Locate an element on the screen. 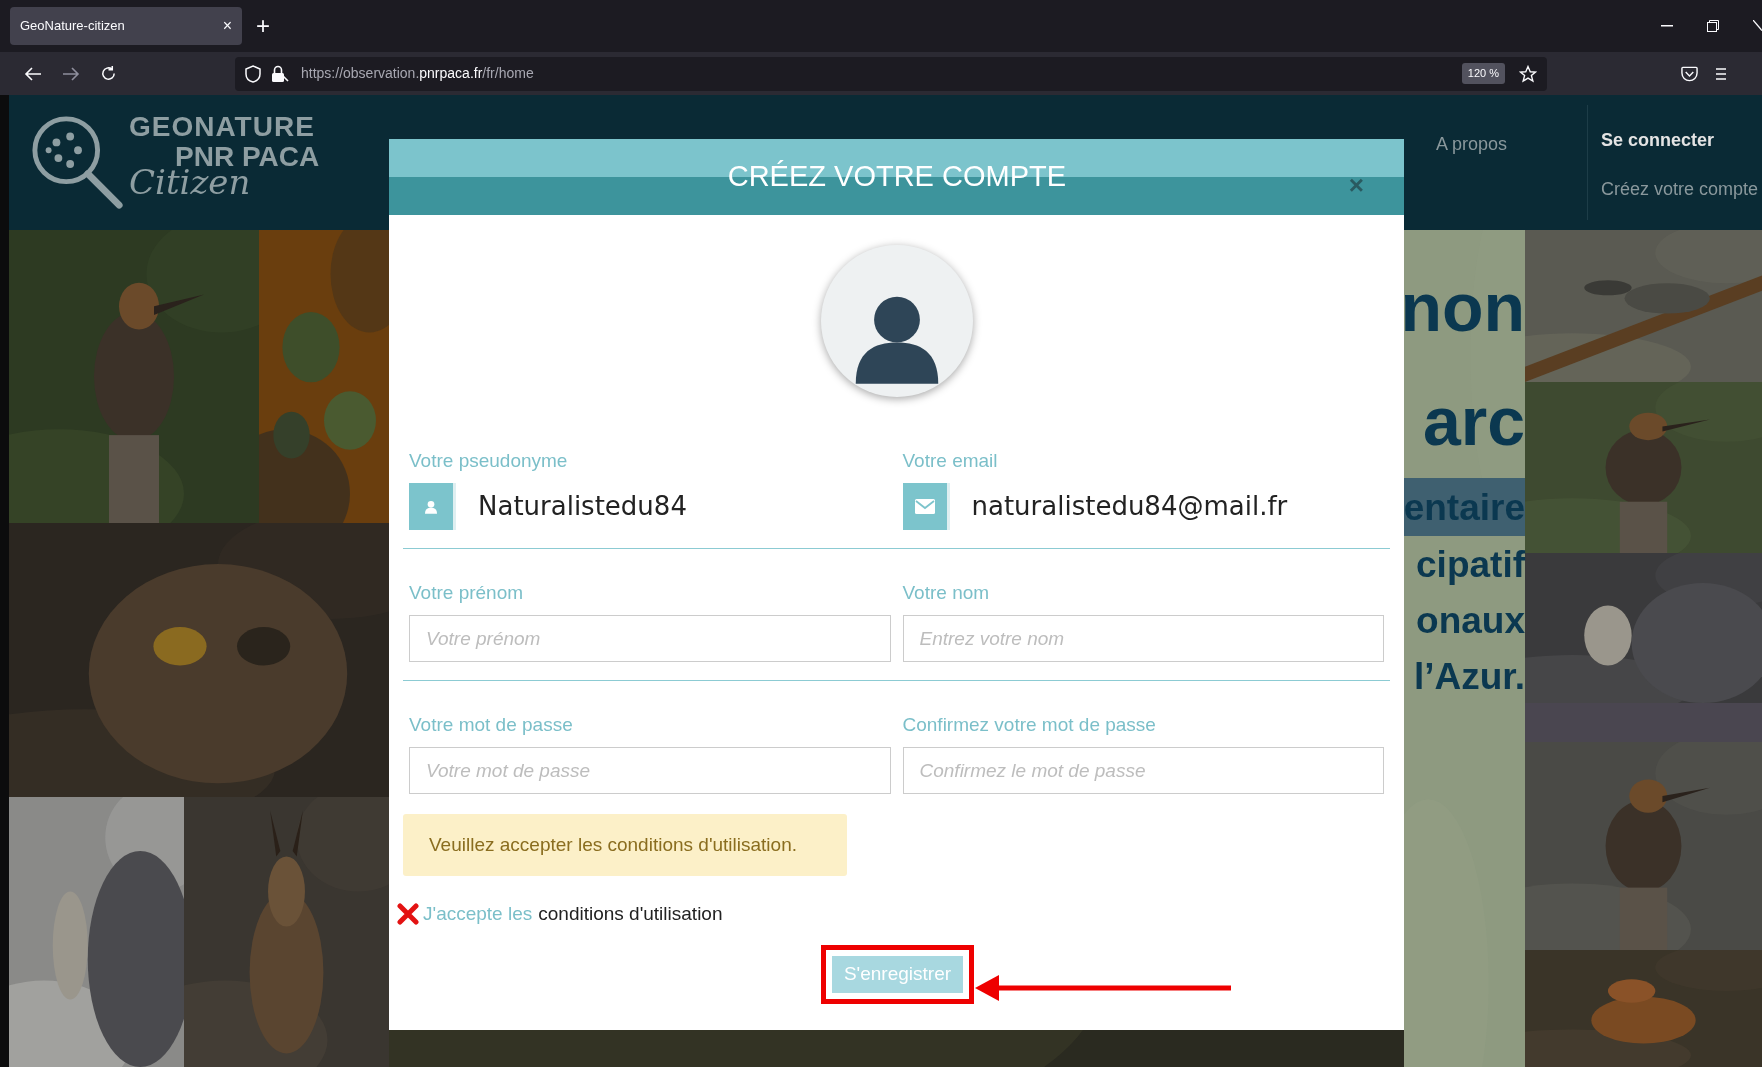 This screenshot has width=1762, height=1067. new-tab-button: + is located at coordinates (263, 26).